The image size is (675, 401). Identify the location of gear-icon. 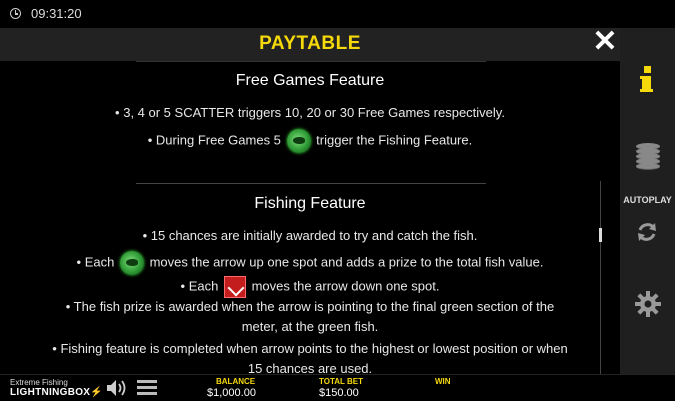
(648, 304).